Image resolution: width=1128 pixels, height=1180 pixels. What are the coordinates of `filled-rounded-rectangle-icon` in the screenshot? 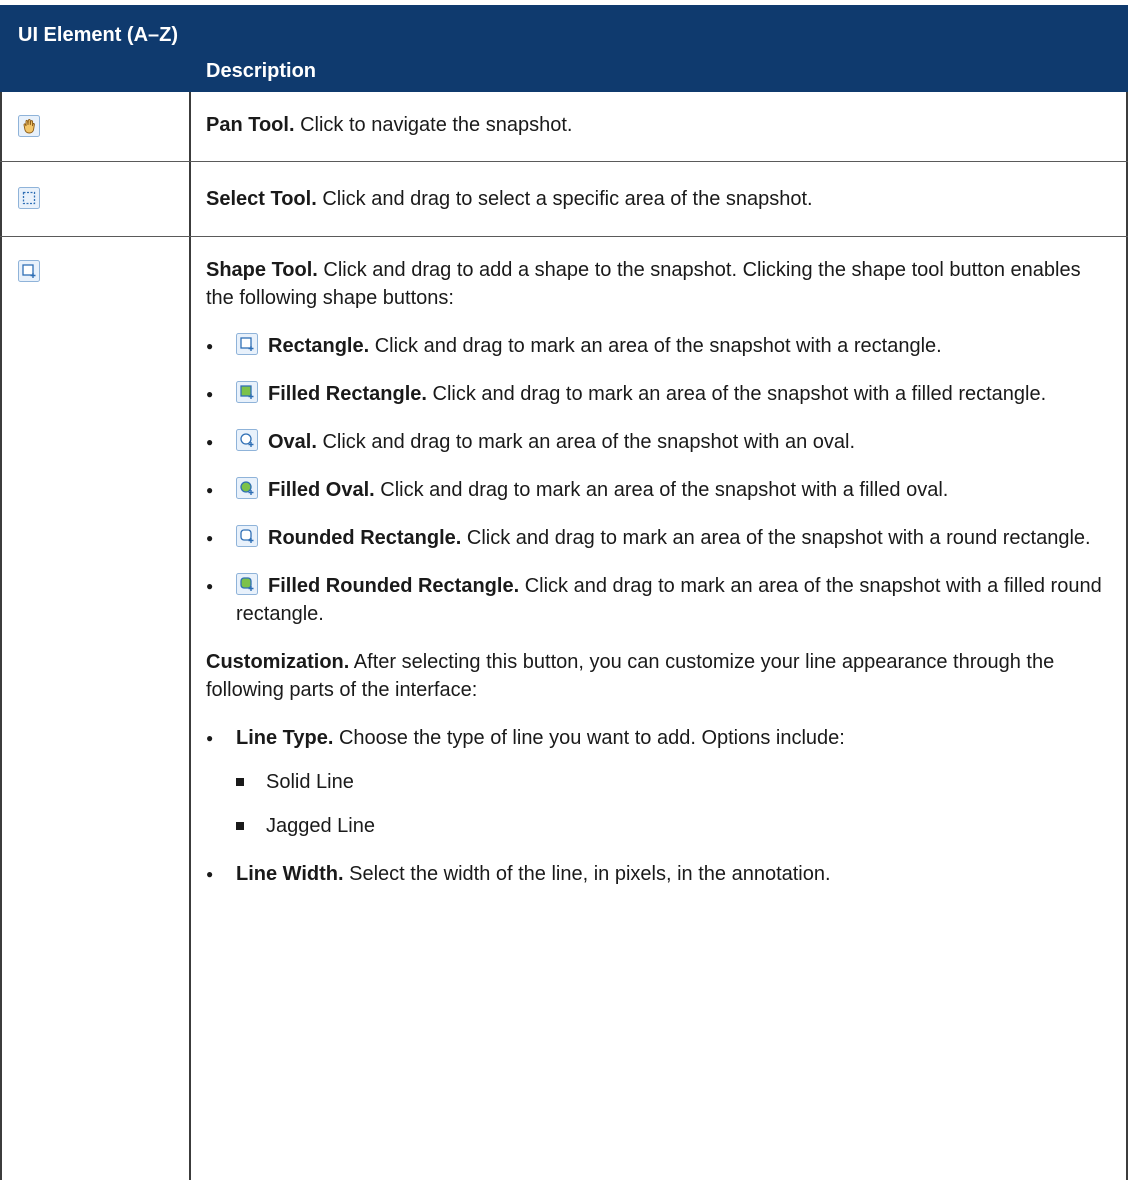 It's located at (247, 584).